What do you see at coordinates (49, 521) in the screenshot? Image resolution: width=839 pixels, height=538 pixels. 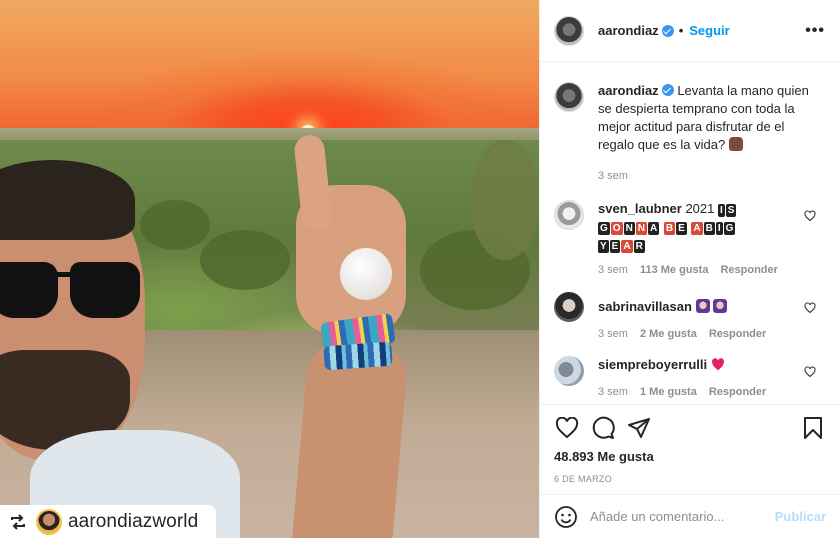 I see `repost-avatar` at bounding box center [49, 521].